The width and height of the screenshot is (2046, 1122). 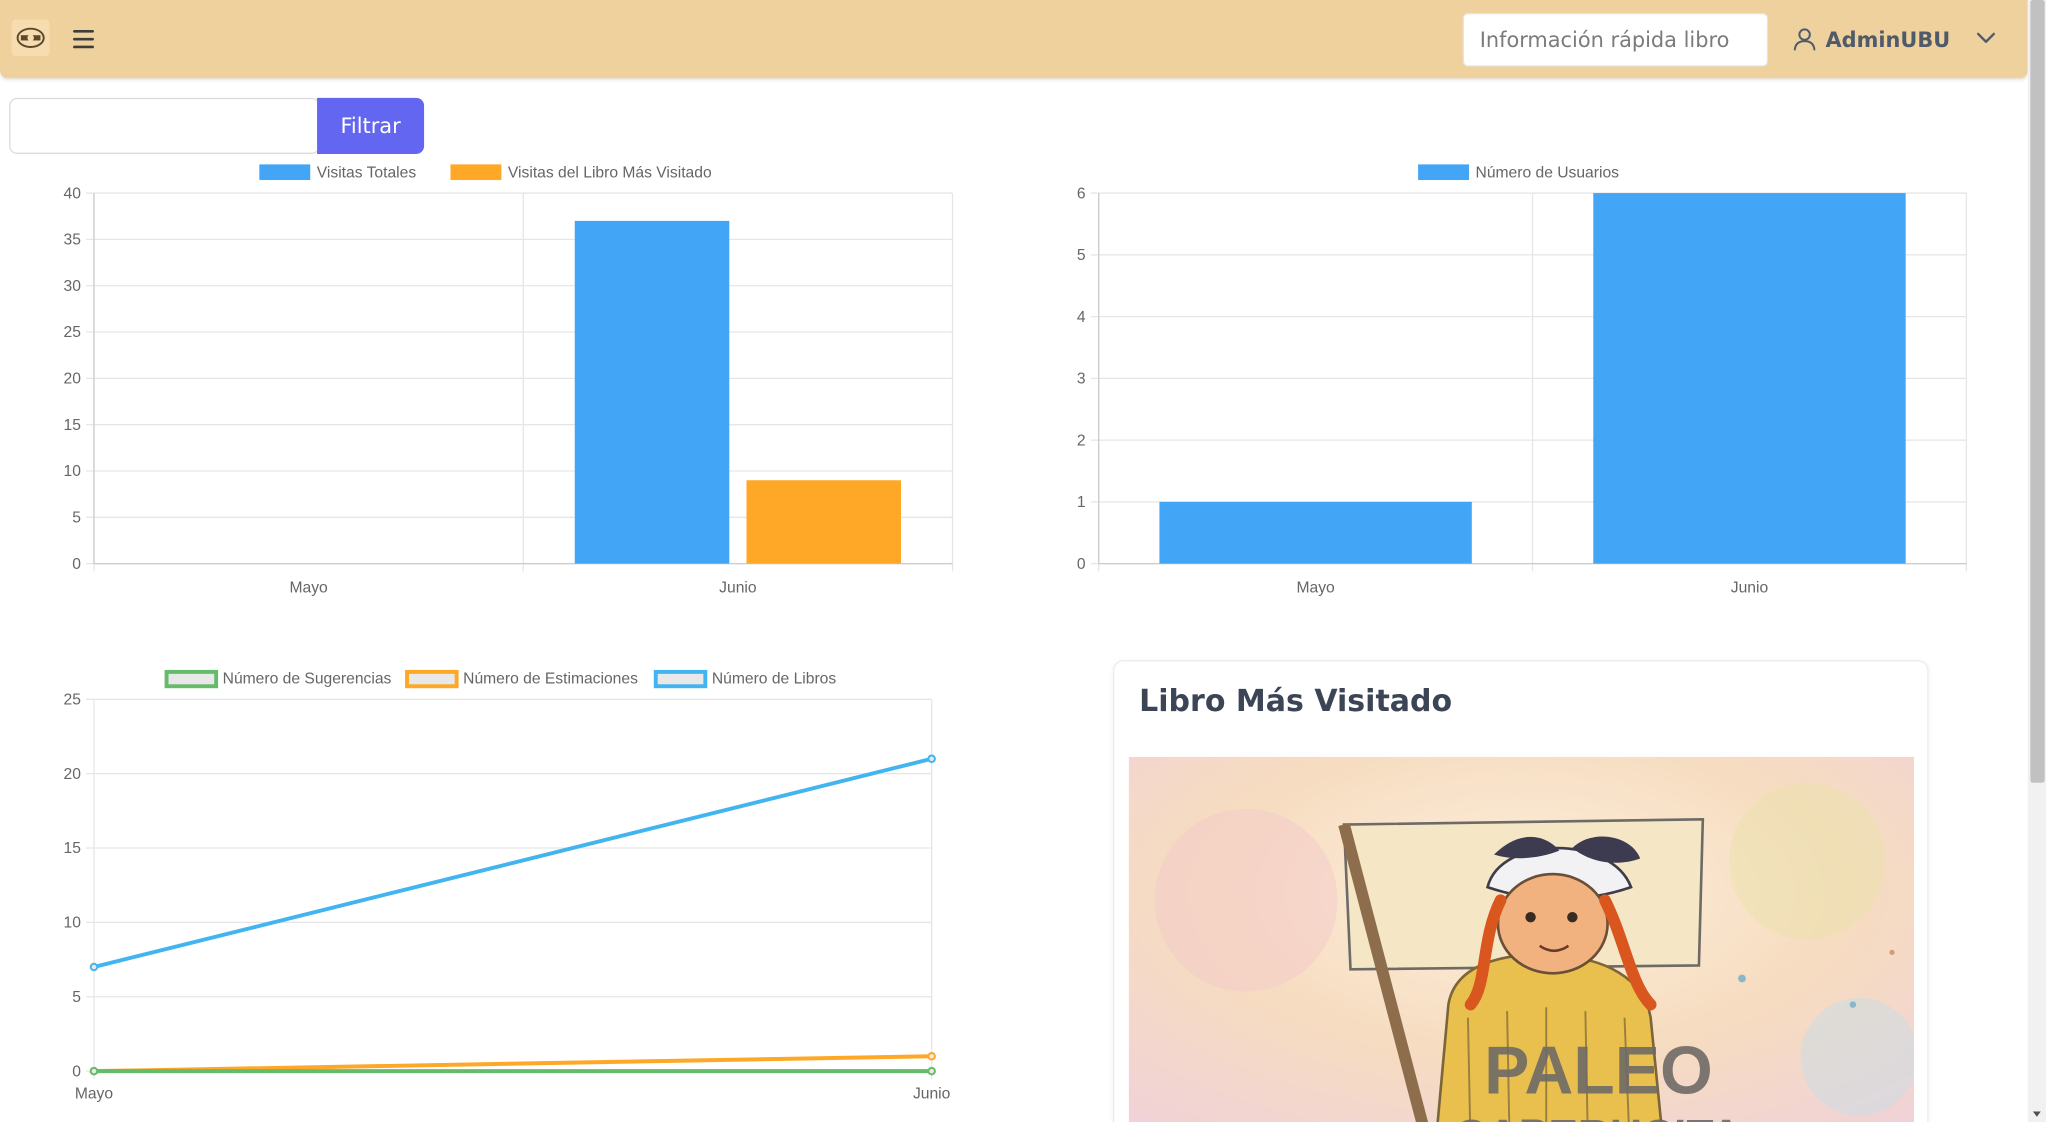 I want to click on bar-visitas-del-libro-mas-visitado-junio, so click(x=824, y=522).